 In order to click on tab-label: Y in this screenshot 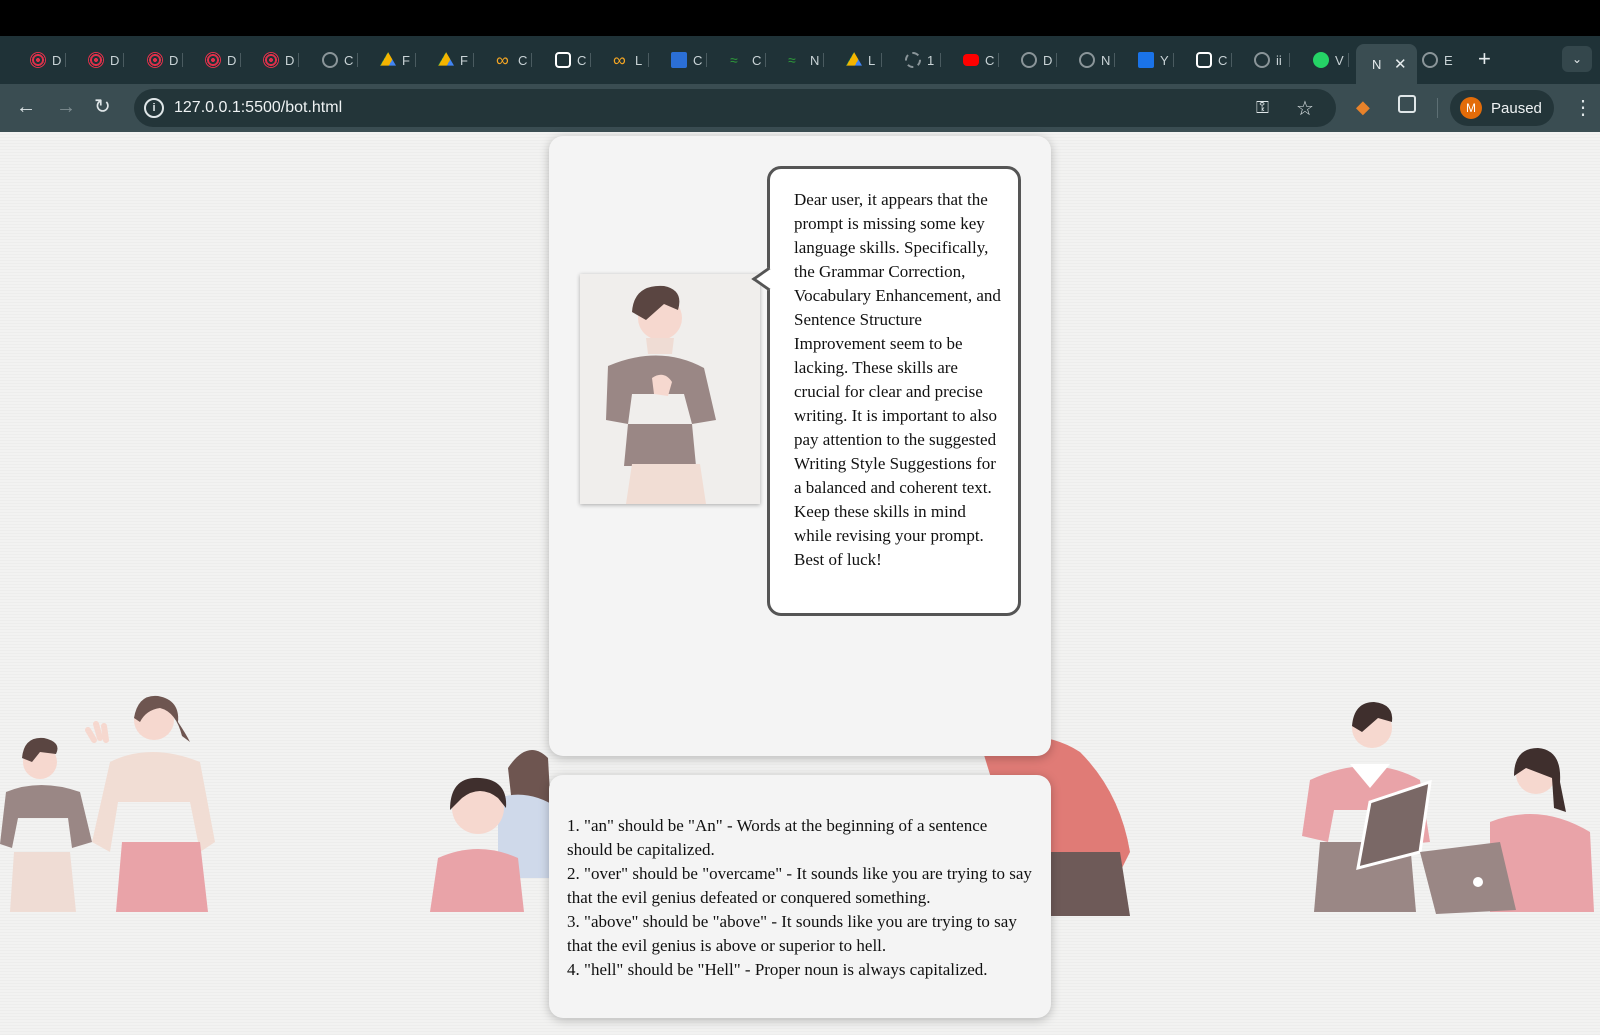, I will do `click(1164, 60)`.